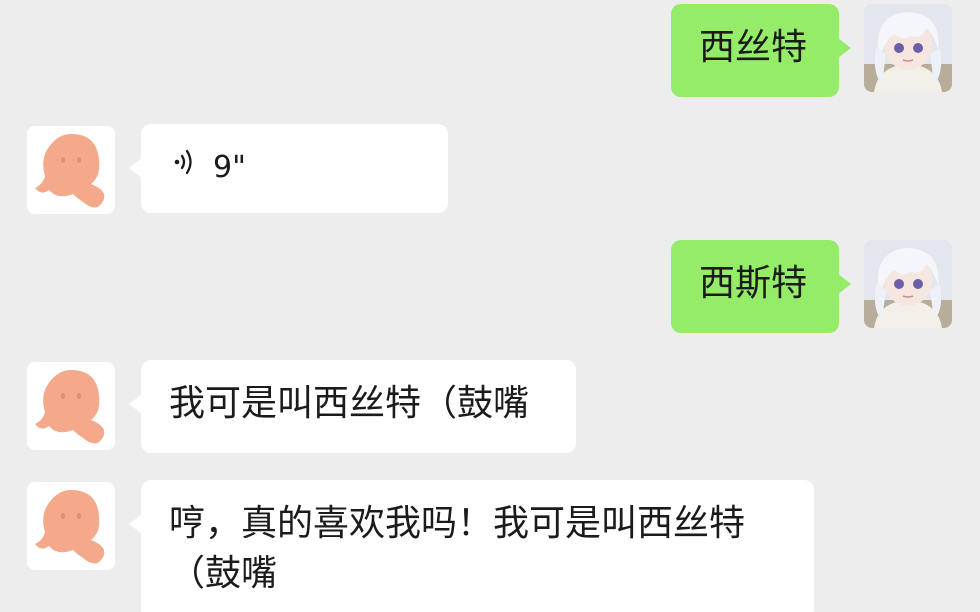 This screenshot has height=612, width=980. I want to click on voice-wave-icon, so click(184, 168).